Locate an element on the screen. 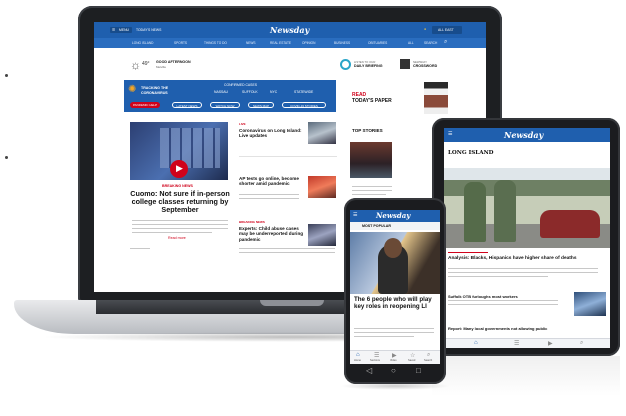 The height and width of the screenshot is (416, 626). phone-image-face is located at coordinates (393, 248).